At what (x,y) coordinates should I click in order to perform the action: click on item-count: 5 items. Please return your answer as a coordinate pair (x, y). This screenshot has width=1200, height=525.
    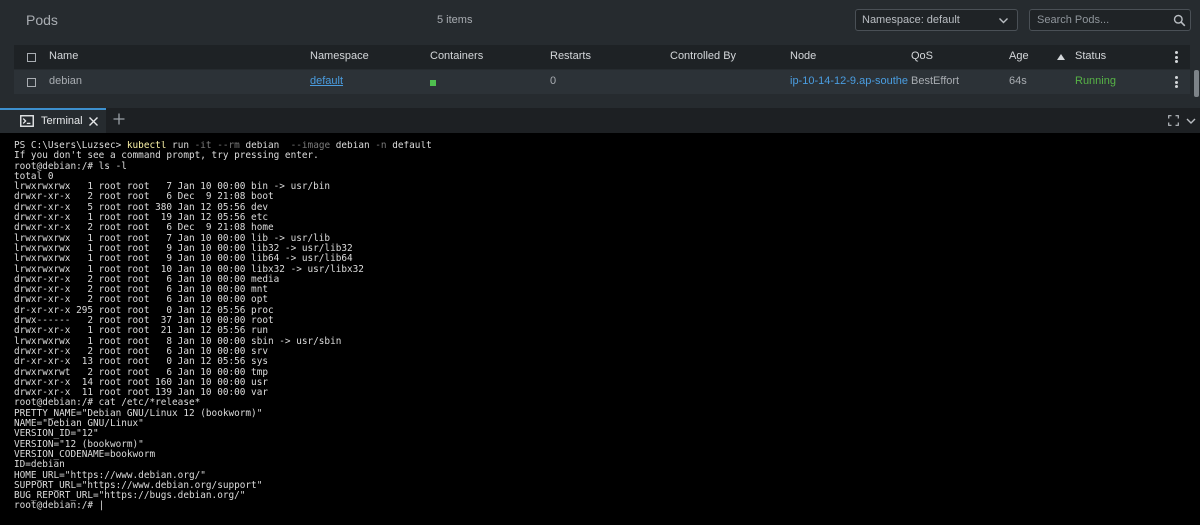
    Looking at the image, I should click on (455, 20).